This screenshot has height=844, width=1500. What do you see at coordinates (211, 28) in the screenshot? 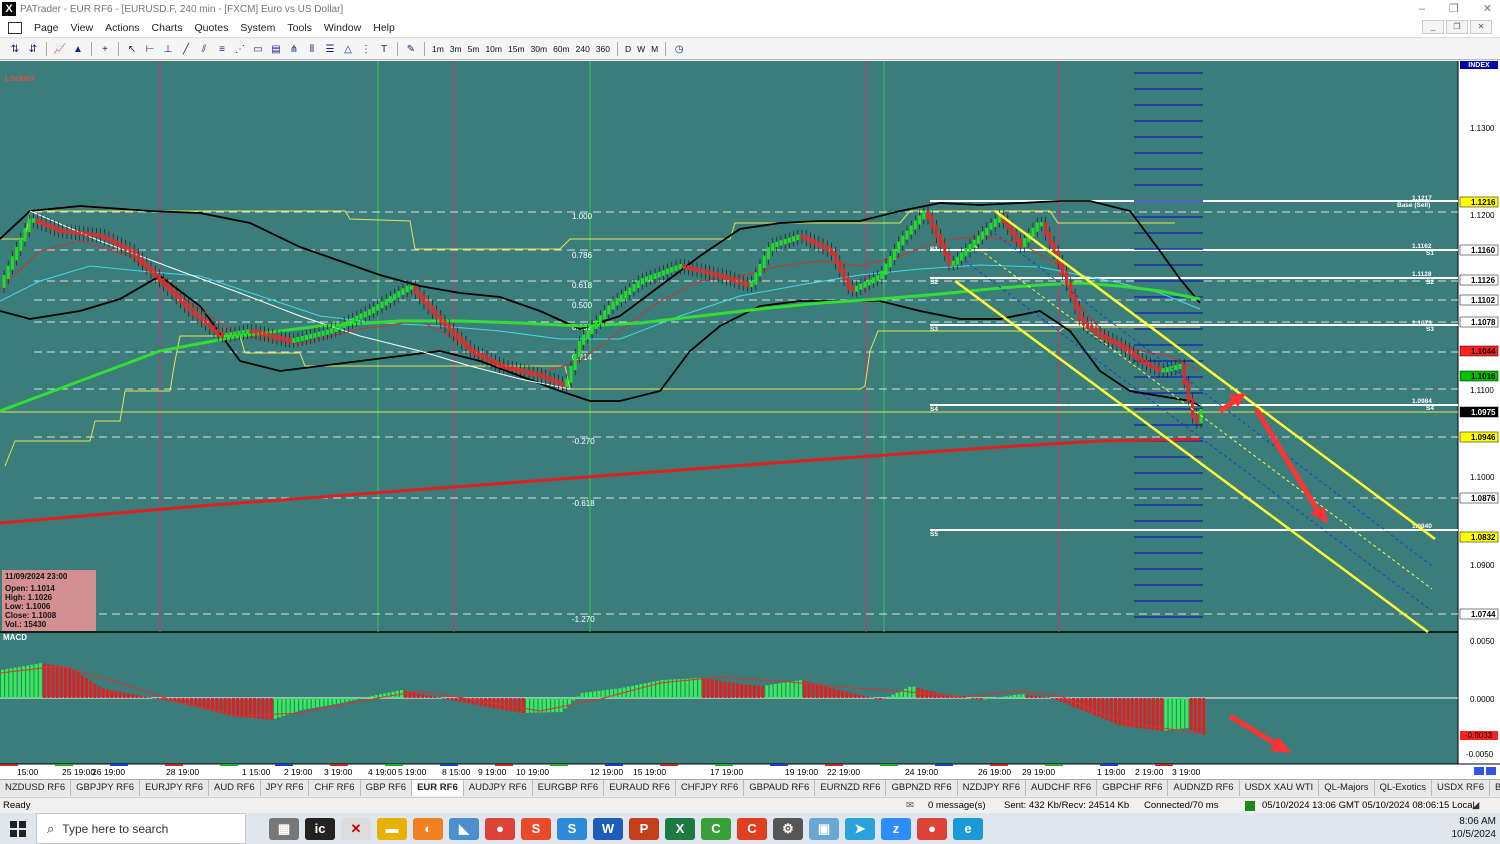
I see `menu-quotes: Quotes` at bounding box center [211, 28].